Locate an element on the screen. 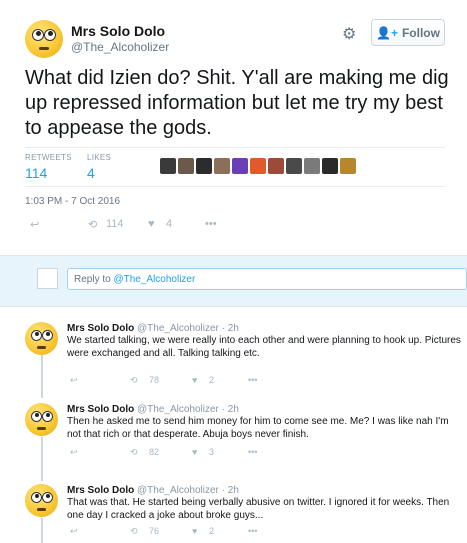 The width and height of the screenshot is (467, 543). gear-icon: ⚙ is located at coordinates (349, 34).